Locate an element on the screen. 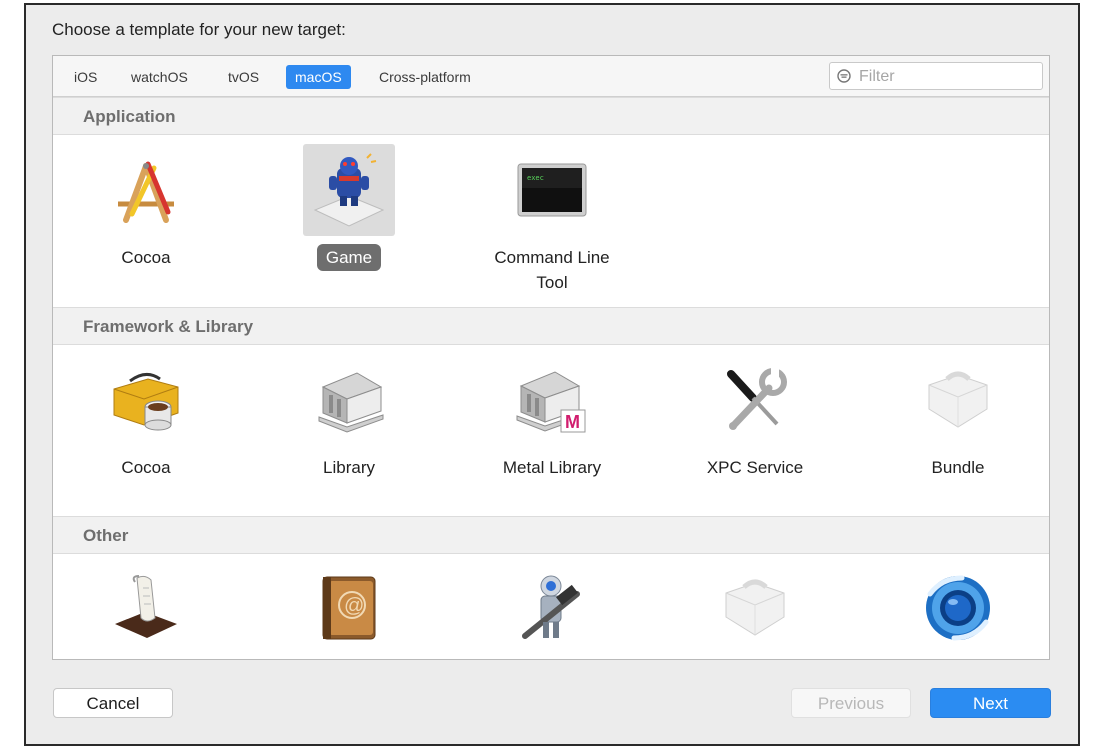  template-metal-library: M Metal Library is located at coordinates (552, 417).